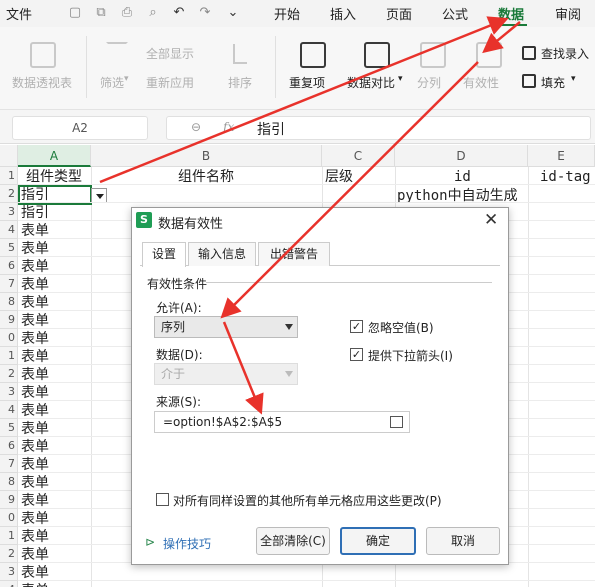  What do you see at coordinates (294, 254) in the screenshot?
I see `tab-error-alert: 出错警告` at bounding box center [294, 254].